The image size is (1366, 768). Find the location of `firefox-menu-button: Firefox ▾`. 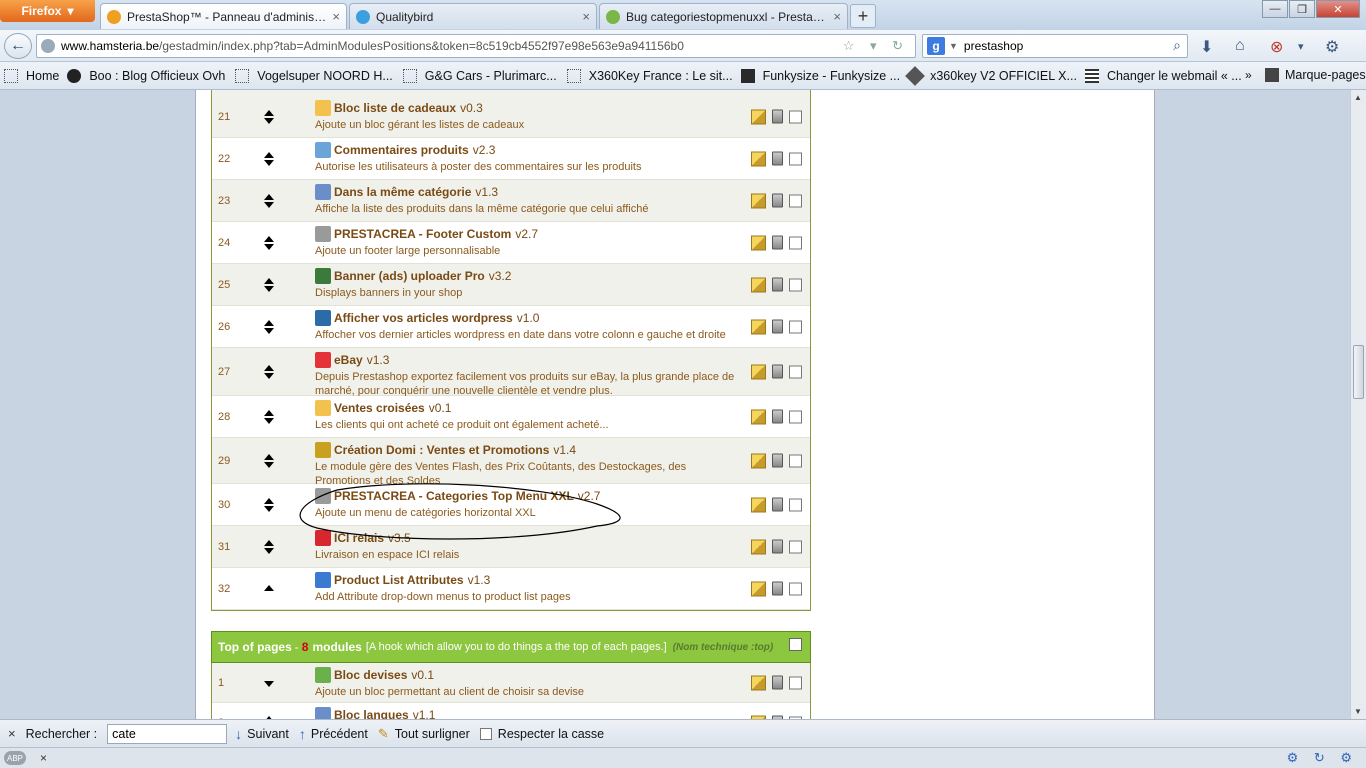

firefox-menu-button: Firefox ▾ is located at coordinates (47, 11).